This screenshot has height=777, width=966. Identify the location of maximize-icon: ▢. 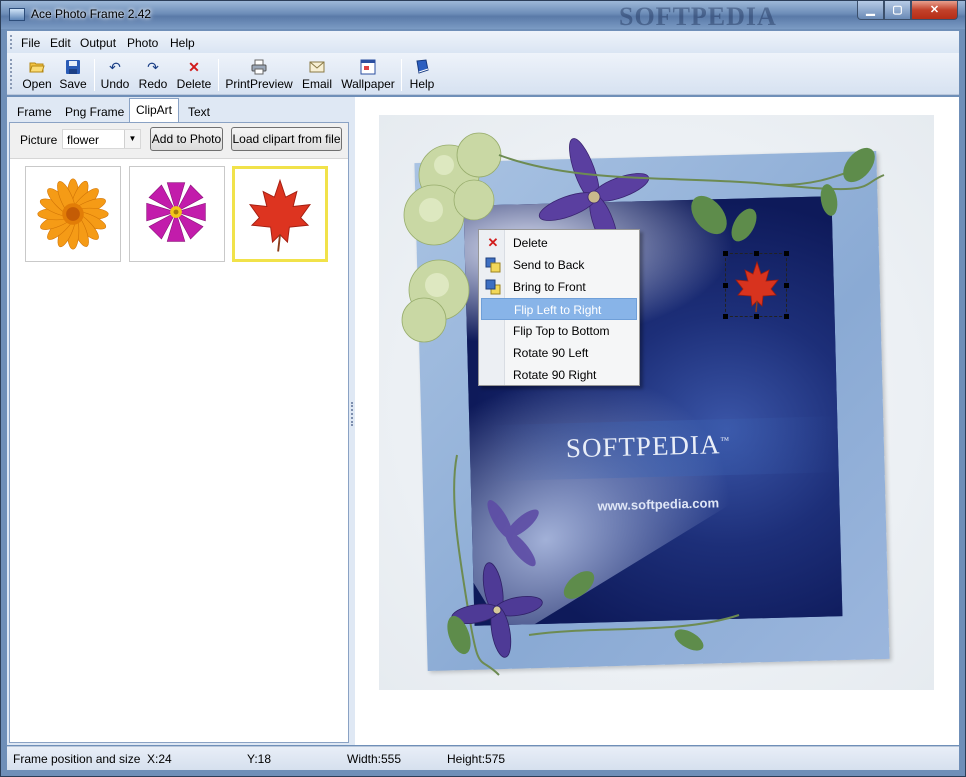
(897, 10).